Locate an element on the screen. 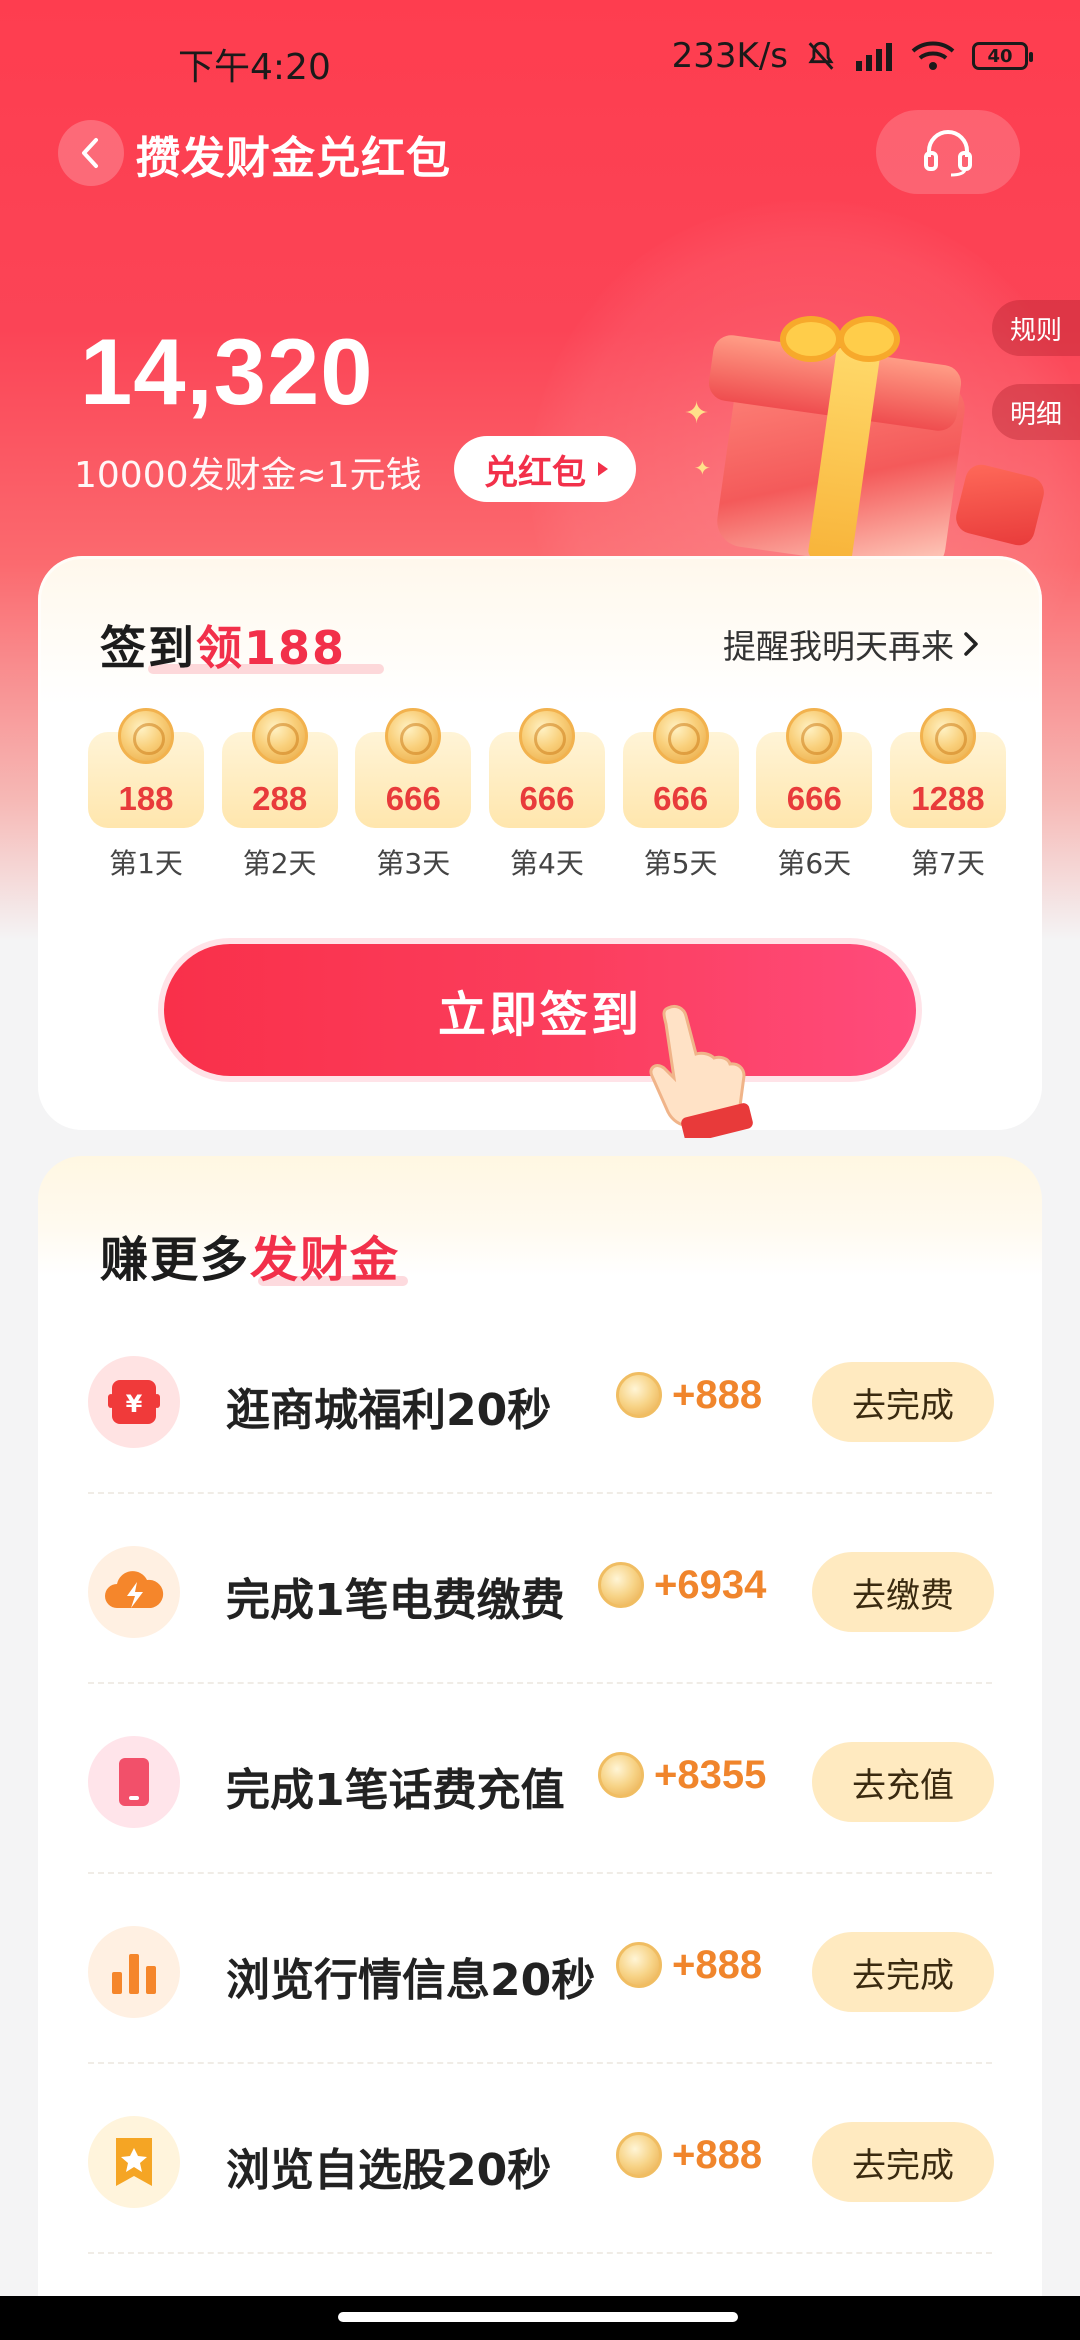  task-row: 浏览行情信息20秒 +888 去完成 is located at coordinates (540, 1969).